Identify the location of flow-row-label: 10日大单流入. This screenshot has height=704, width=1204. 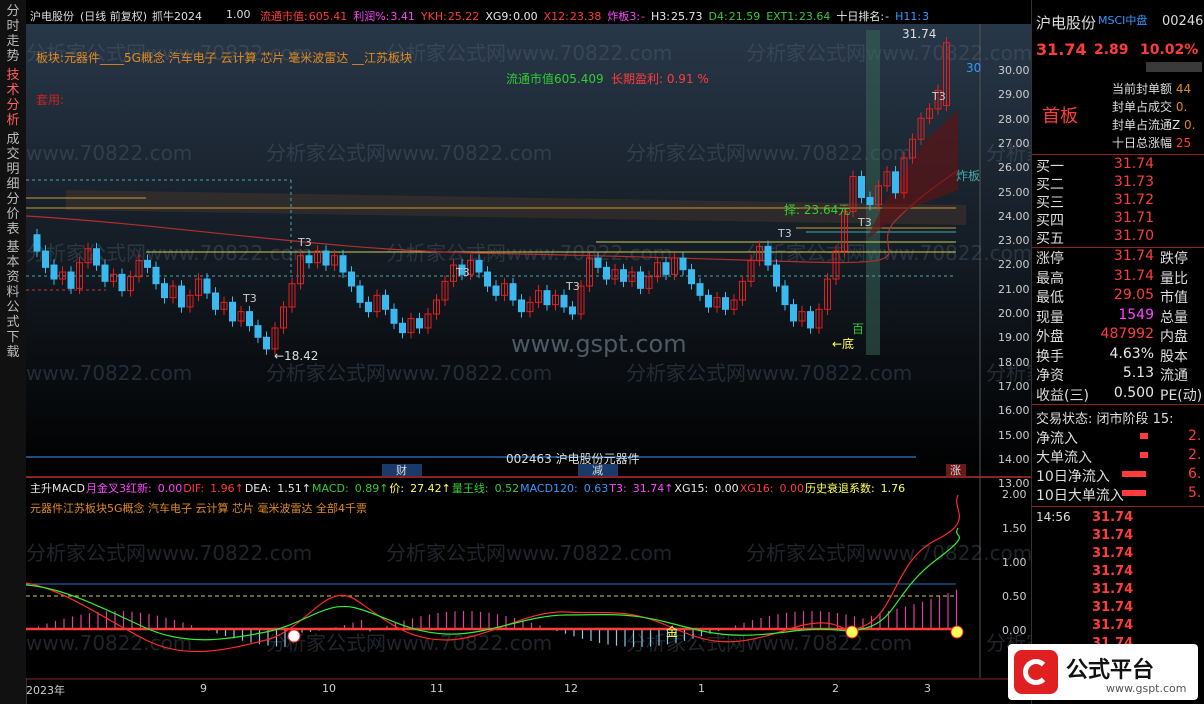
(1080, 496).